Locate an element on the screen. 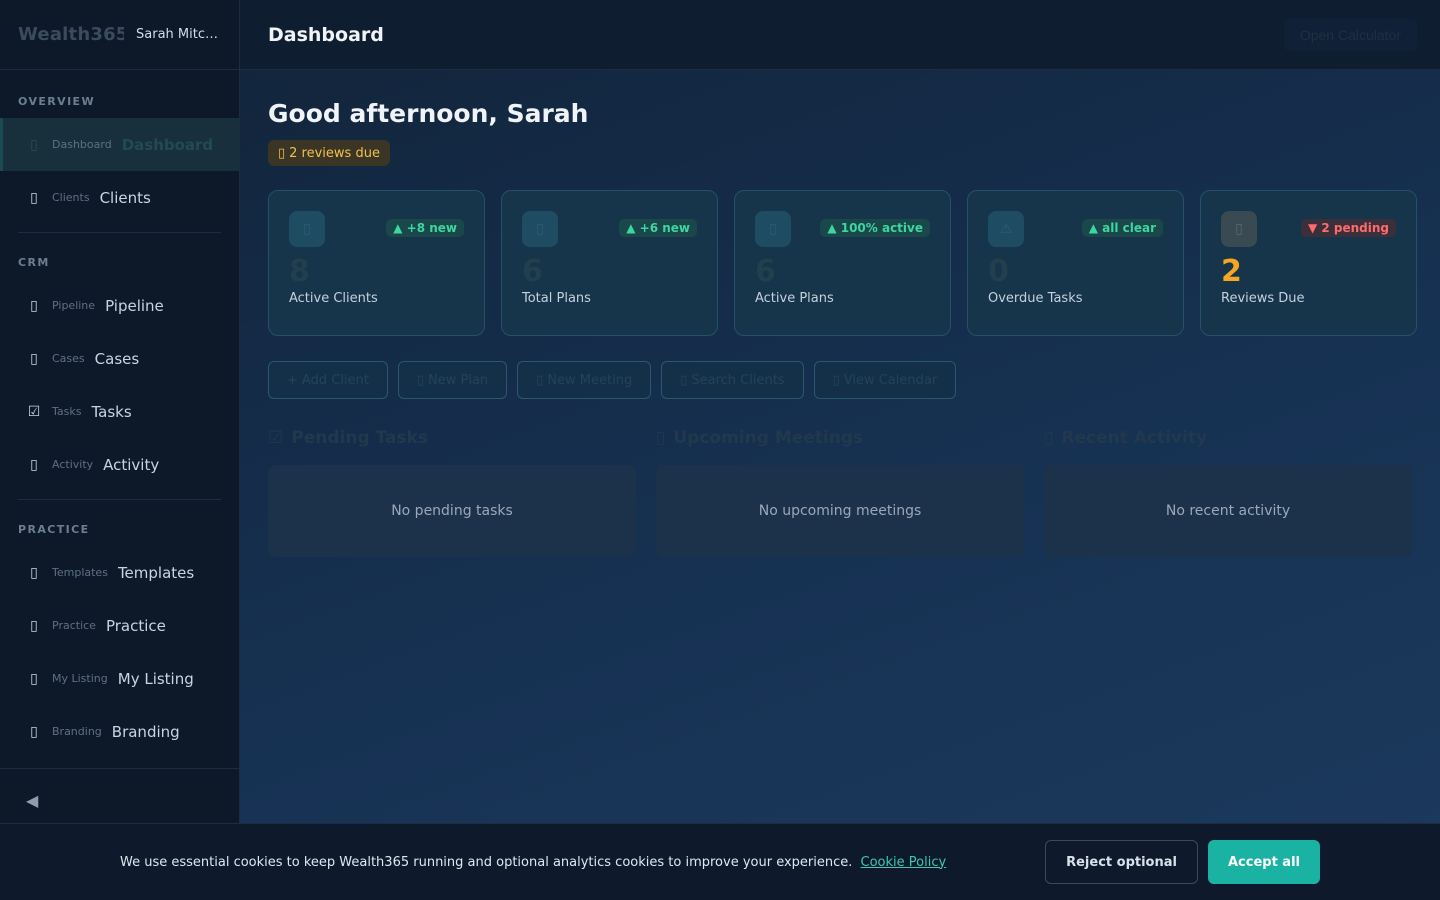 This screenshot has width=1440, height=900. reviews-due-icon: ▯ is located at coordinates (1239, 229).